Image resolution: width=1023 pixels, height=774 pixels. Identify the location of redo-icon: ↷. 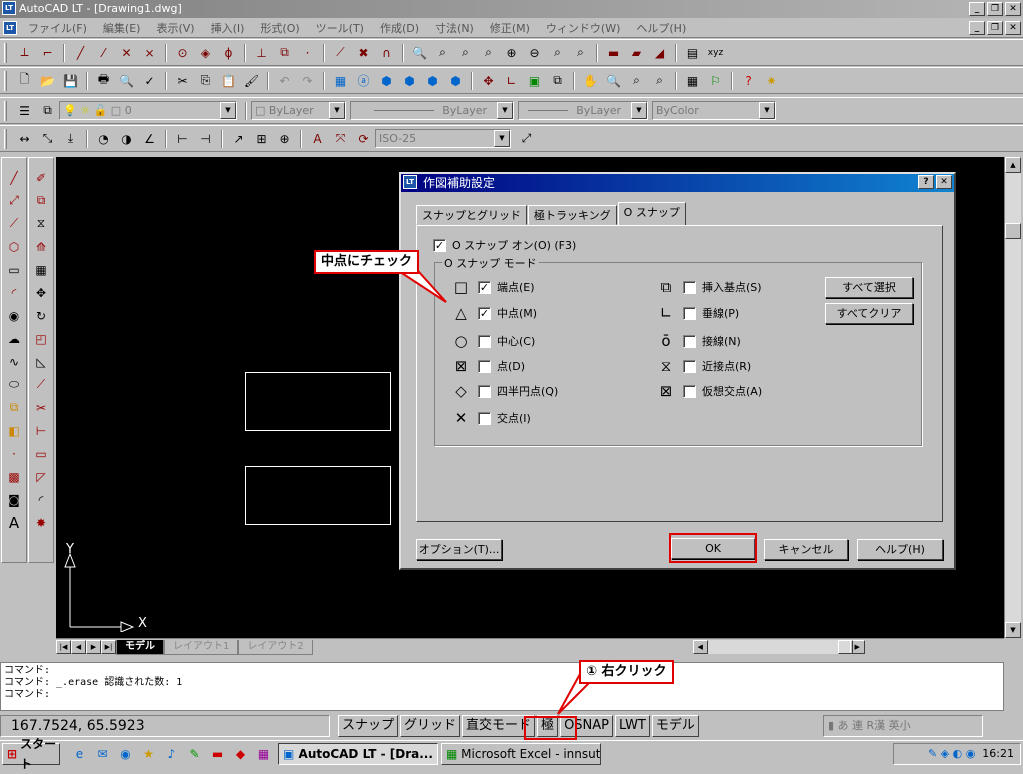
(307, 80).